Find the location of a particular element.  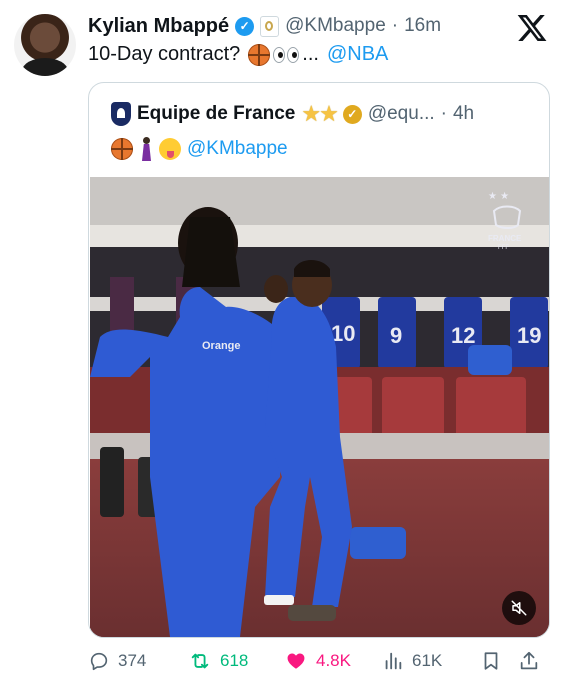

author-name: Kylian Mbappé is located at coordinates (158, 26).